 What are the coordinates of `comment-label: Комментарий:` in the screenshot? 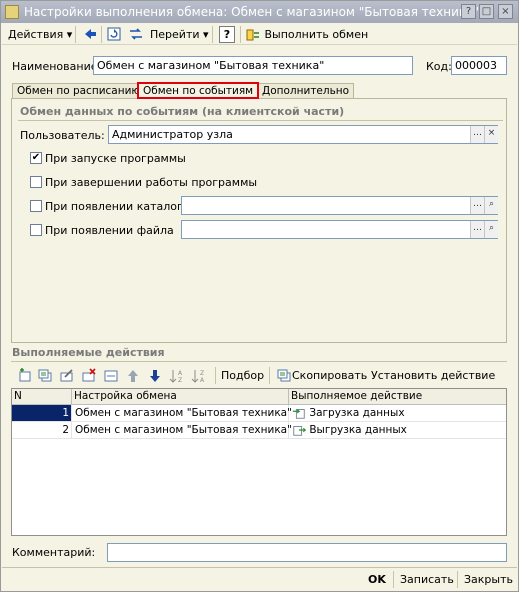 It's located at (54, 552).